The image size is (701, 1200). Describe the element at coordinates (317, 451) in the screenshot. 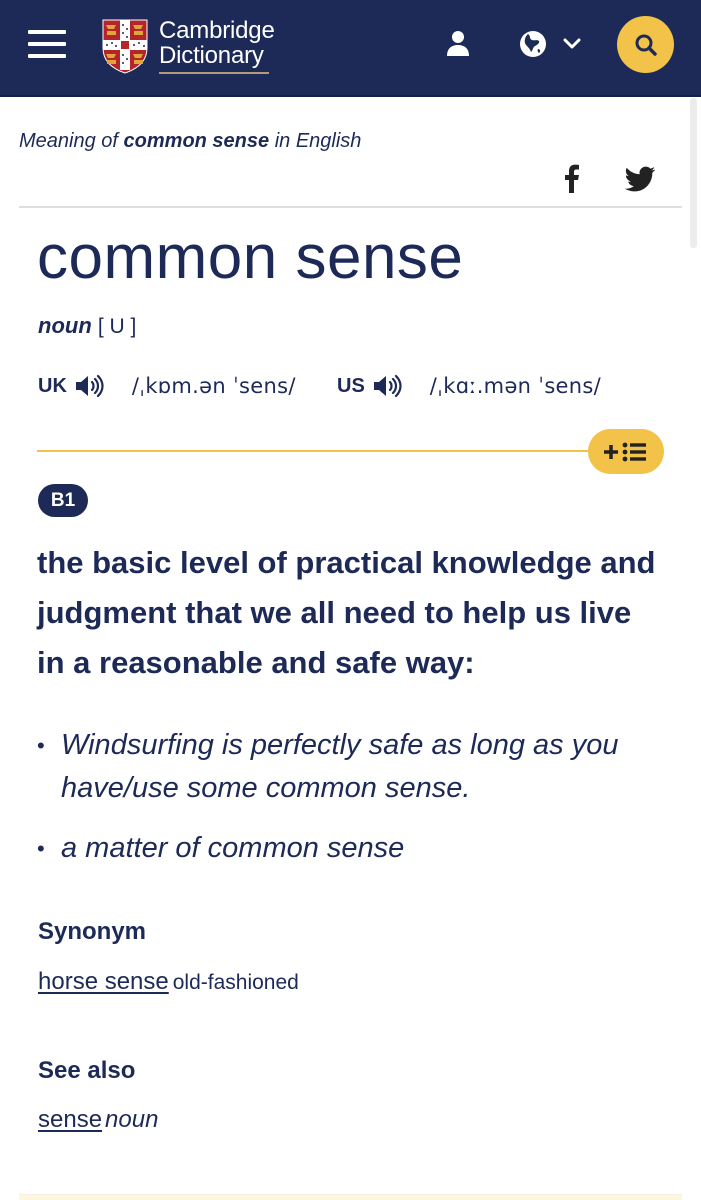

I see `sense-divider` at that location.